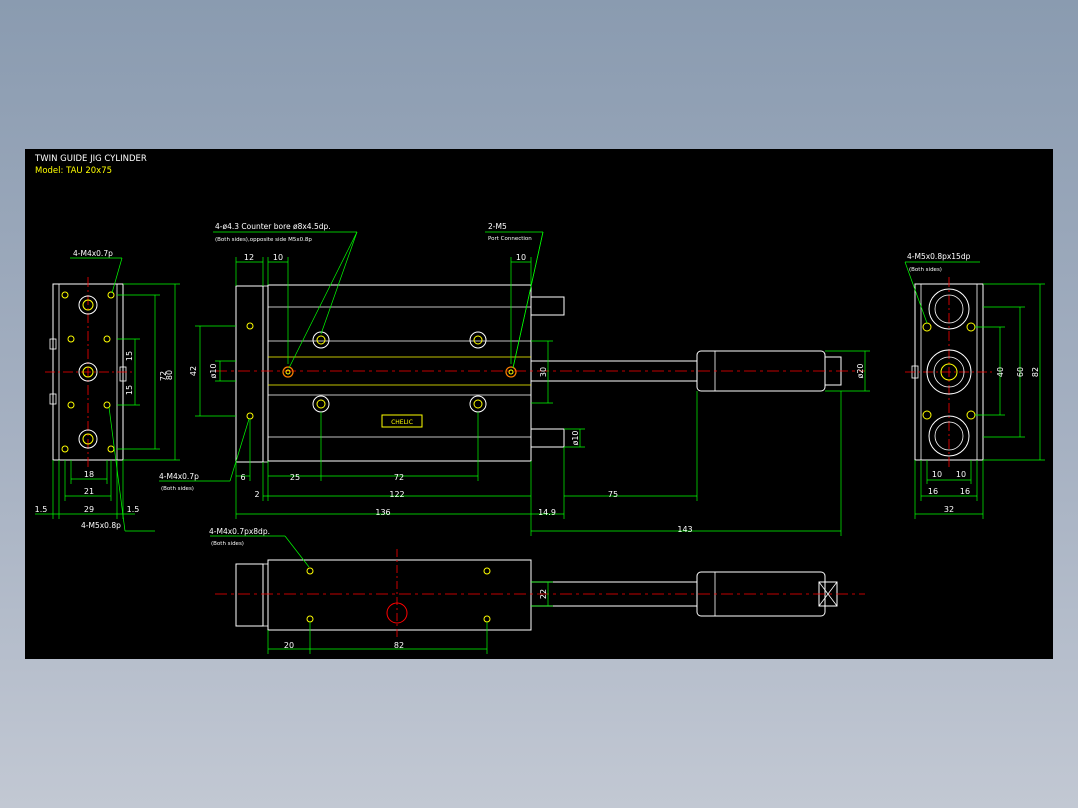  What do you see at coordinates (1000, 372) in the screenshot?
I see `dim-right-40: 40` at bounding box center [1000, 372].